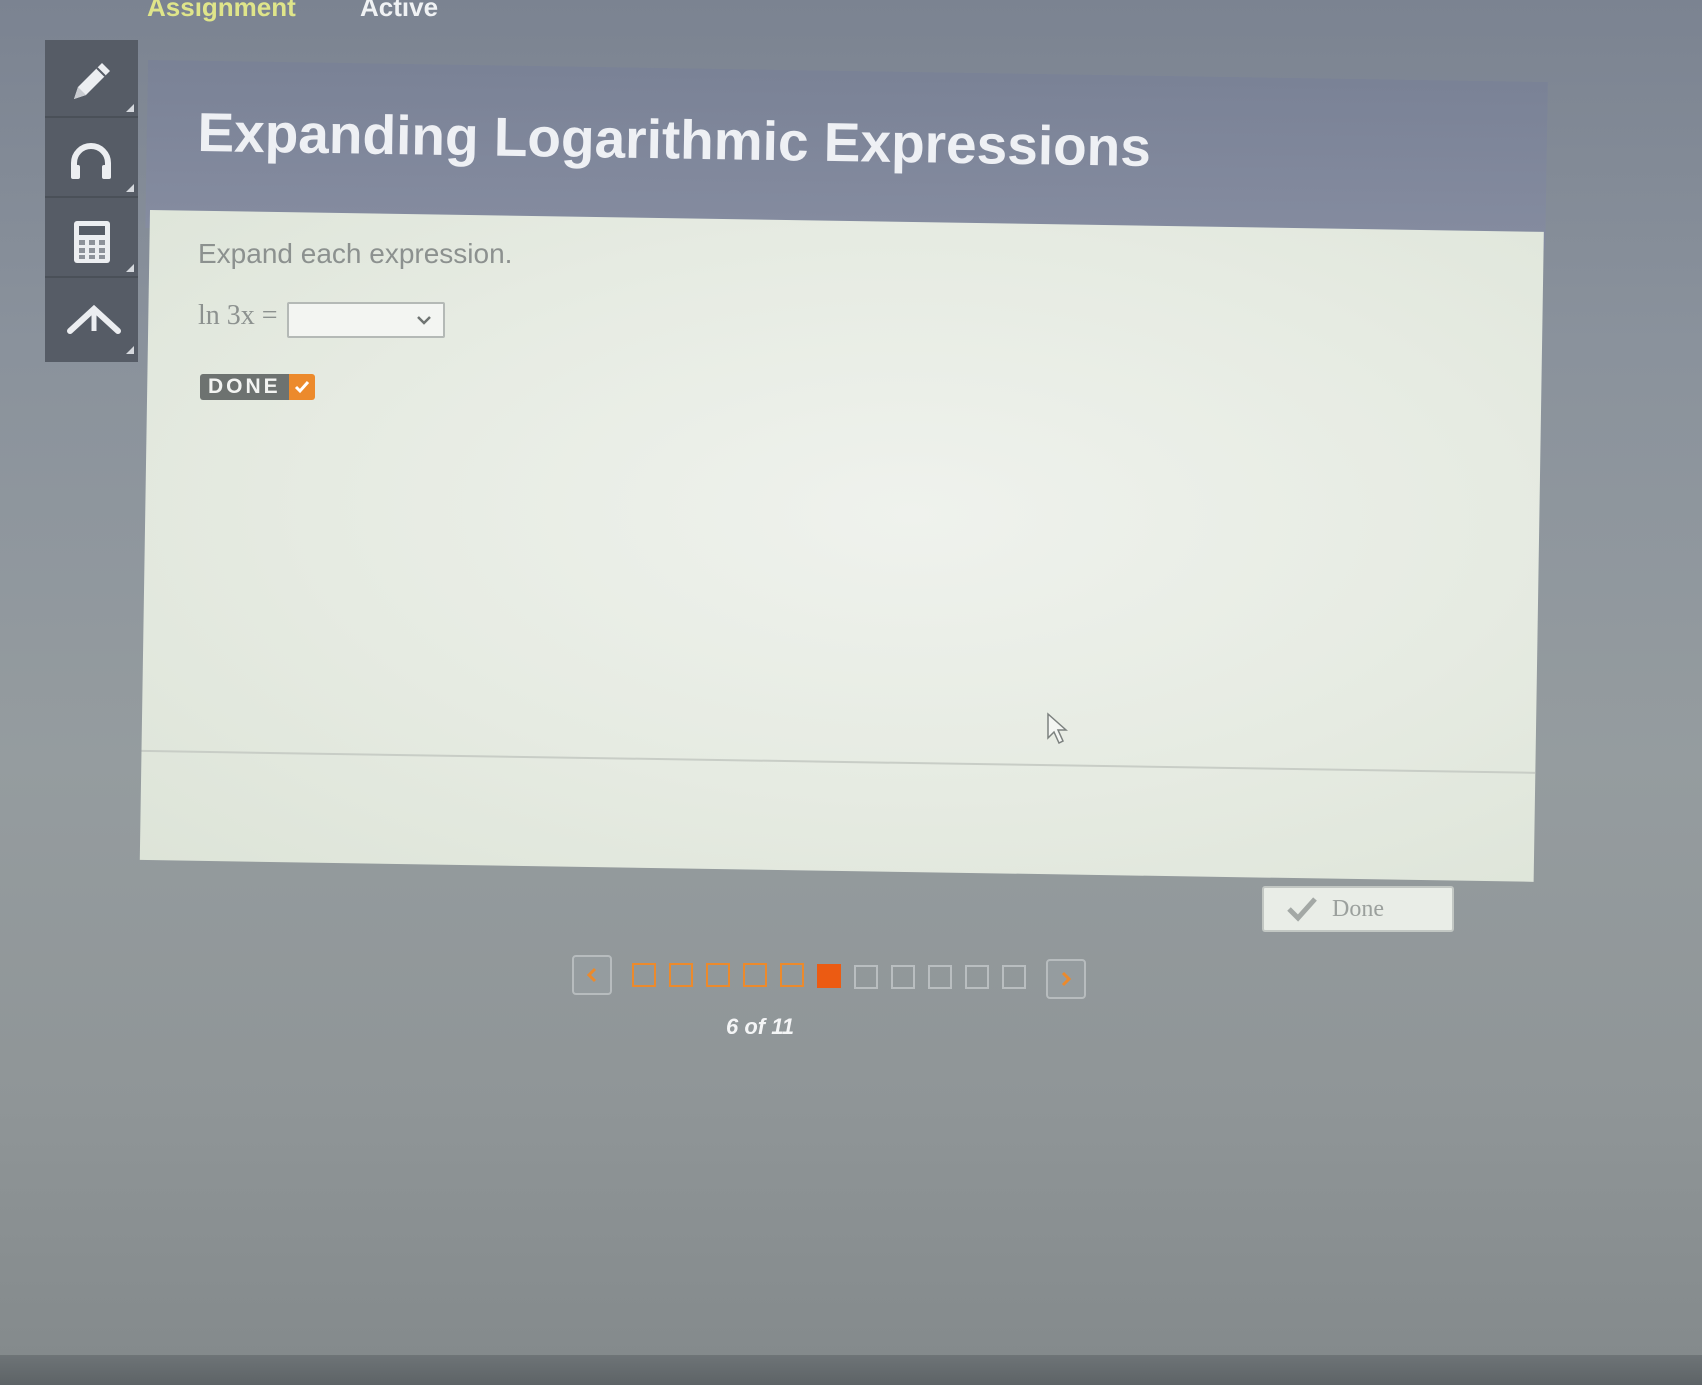 The width and height of the screenshot is (1702, 1385). I want to click on pencil-icon, so click(92, 81).